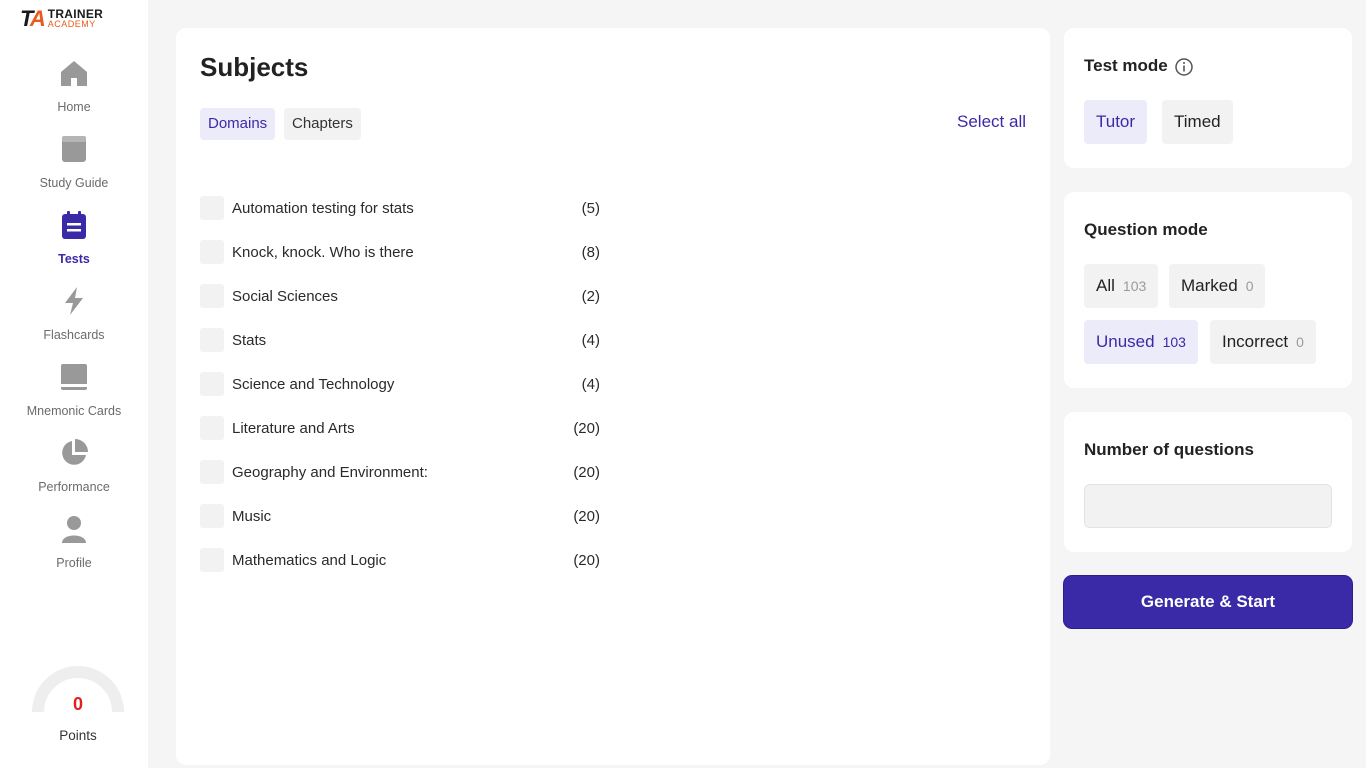 This screenshot has height=768, width=1366. What do you see at coordinates (254, 67) in the screenshot?
I see `page-title: Subjects` at bounding box center [254, 67].